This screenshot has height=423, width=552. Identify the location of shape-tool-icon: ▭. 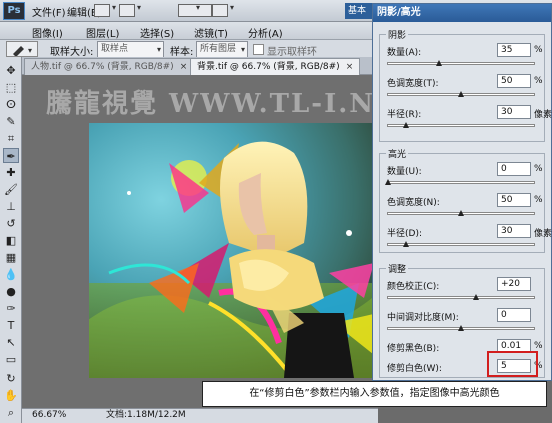
(11, 359).